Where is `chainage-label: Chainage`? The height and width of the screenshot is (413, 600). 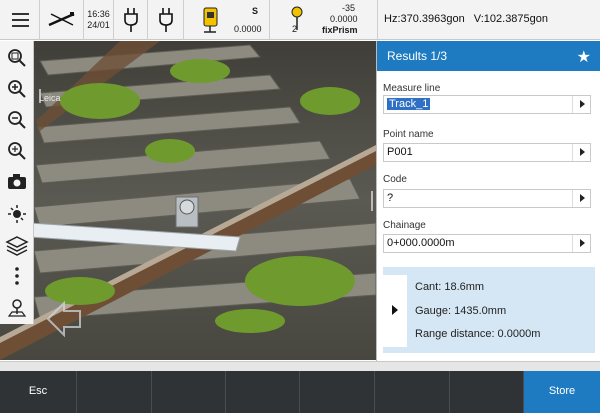
chainage-label: Chainage is located at coordinates (404, 225).